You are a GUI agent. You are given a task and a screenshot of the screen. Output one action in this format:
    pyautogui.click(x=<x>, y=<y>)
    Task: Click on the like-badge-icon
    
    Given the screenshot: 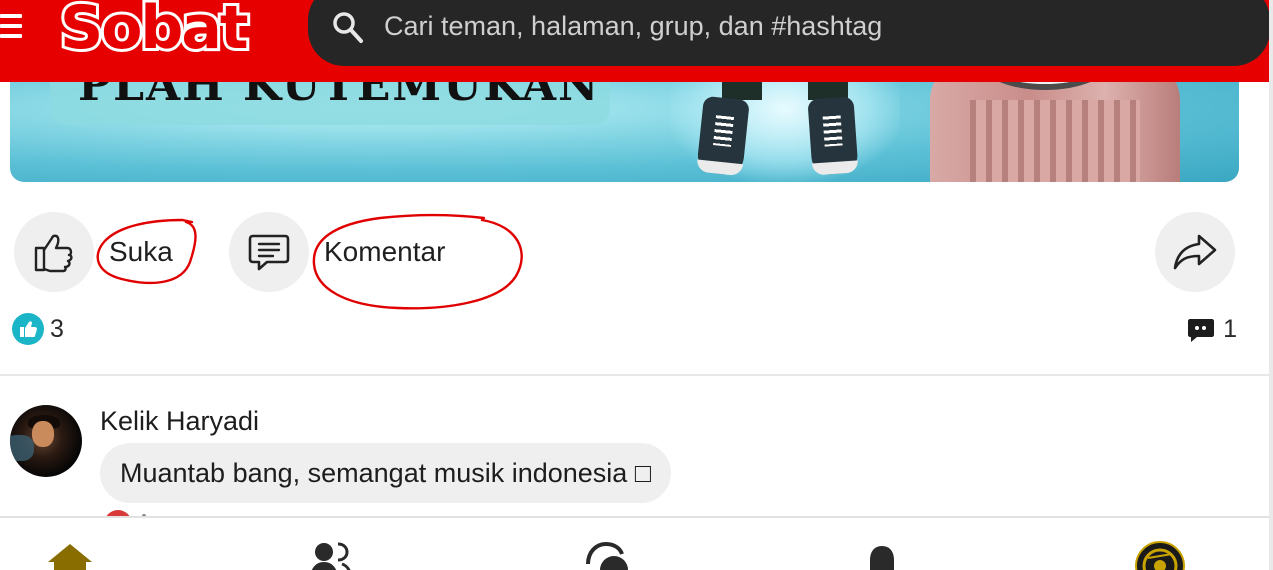 What is the action you would take?
    pyautogui.click(x=28, y=329)
    